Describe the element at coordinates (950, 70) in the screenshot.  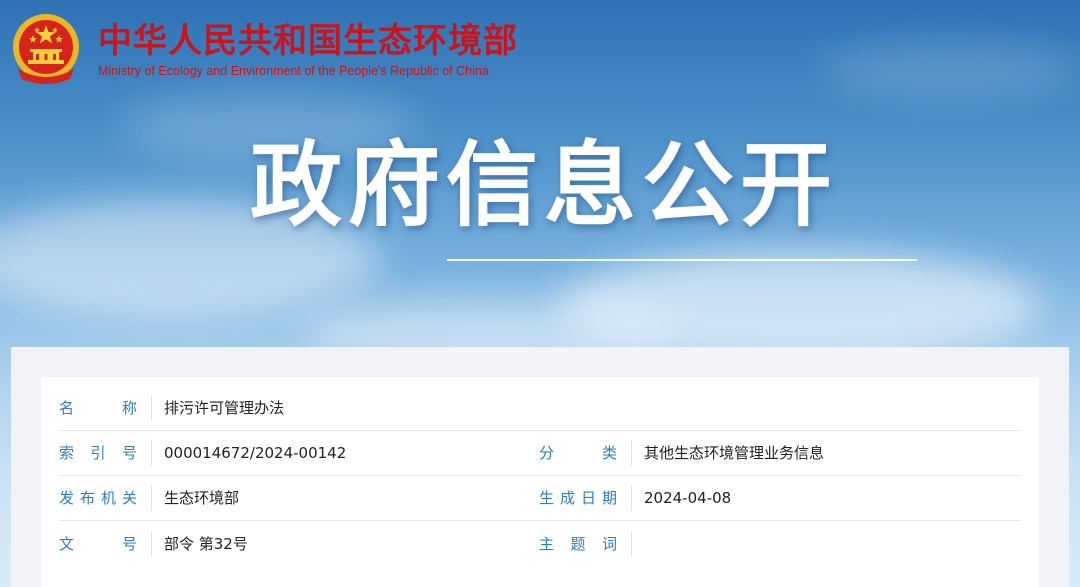
I see `cloud-decoration` at that location.